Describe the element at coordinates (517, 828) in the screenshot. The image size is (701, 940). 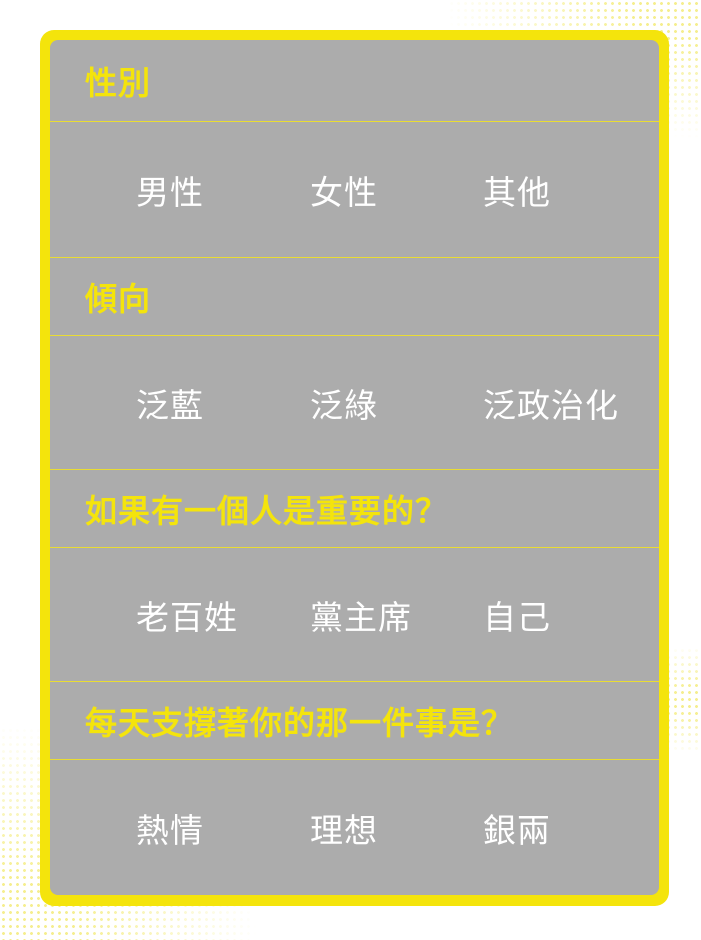
I see `option-money: 銀兩` at that location.